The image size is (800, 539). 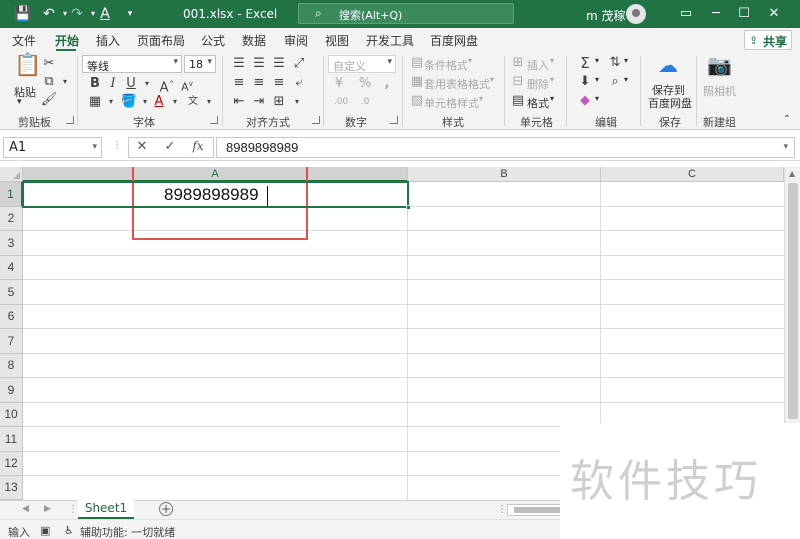 I want to click on insert-cells-label: 插入, so click(x=538, y=65).